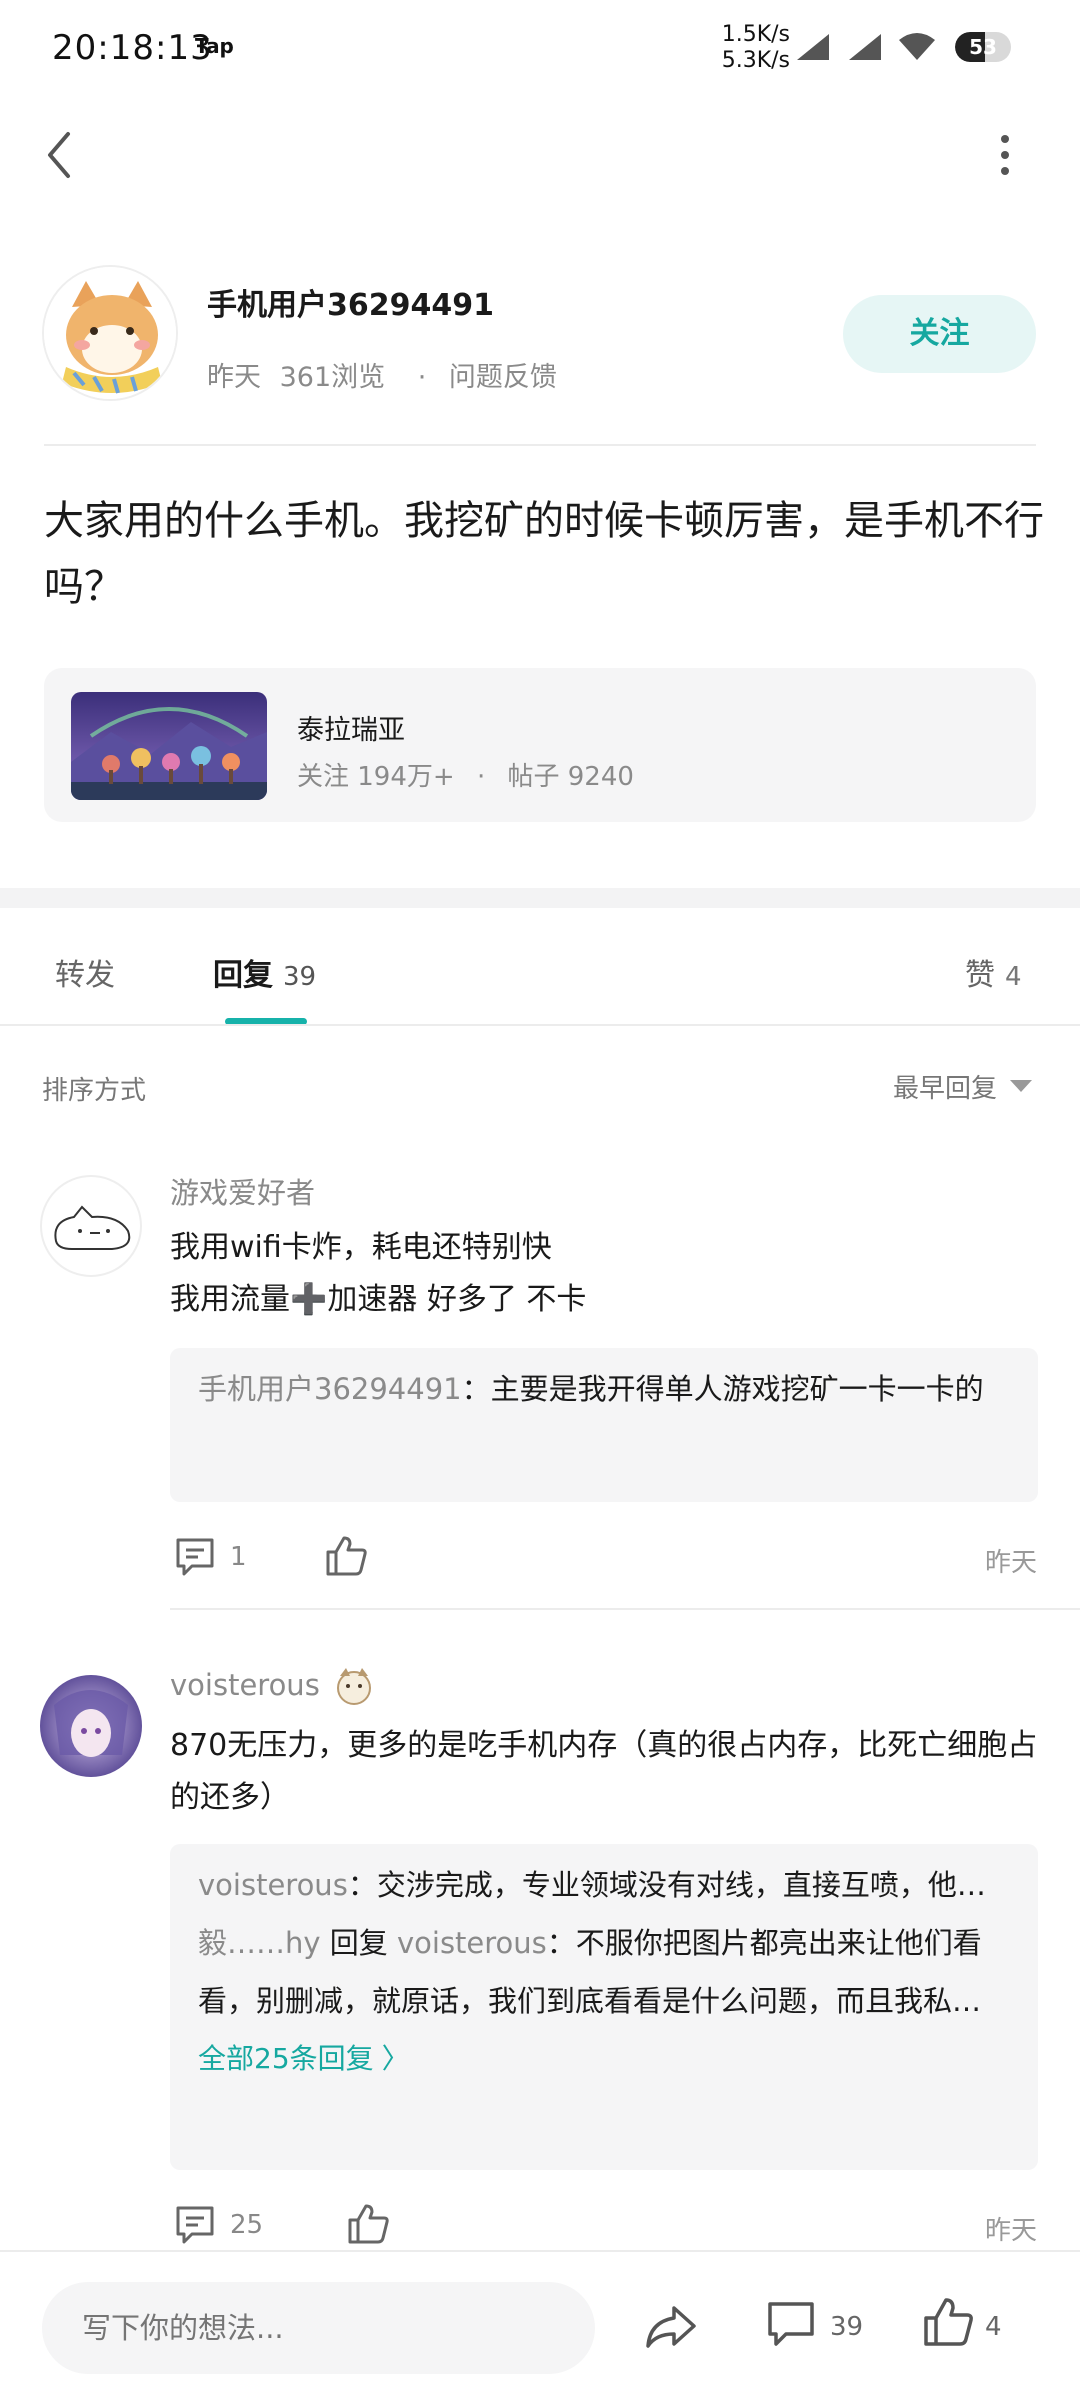 The height and width of the screenshot is (2400, 1080). Describe the element at coordinates (722, 1389) in the screenshot. I see `reply-text: ：主要是我开得单人游戏挖矿一卡一卡的` at that location.